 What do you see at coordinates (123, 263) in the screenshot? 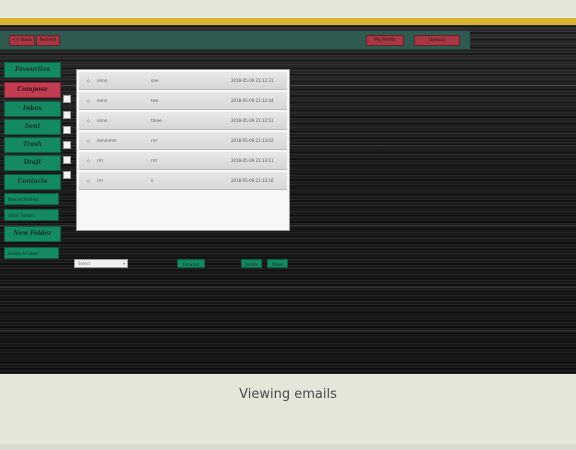
I see `chevron-down-icon: ▾` at bounding box center [123, 263].